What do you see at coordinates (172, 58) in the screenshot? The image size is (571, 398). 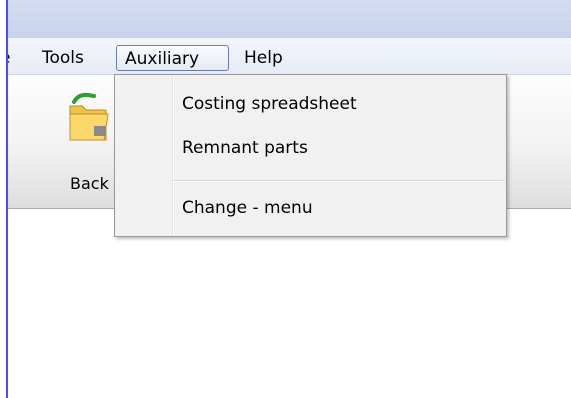 I see `menu-item-auxiliary: Auxiliary` at bounding box center [172, 58].